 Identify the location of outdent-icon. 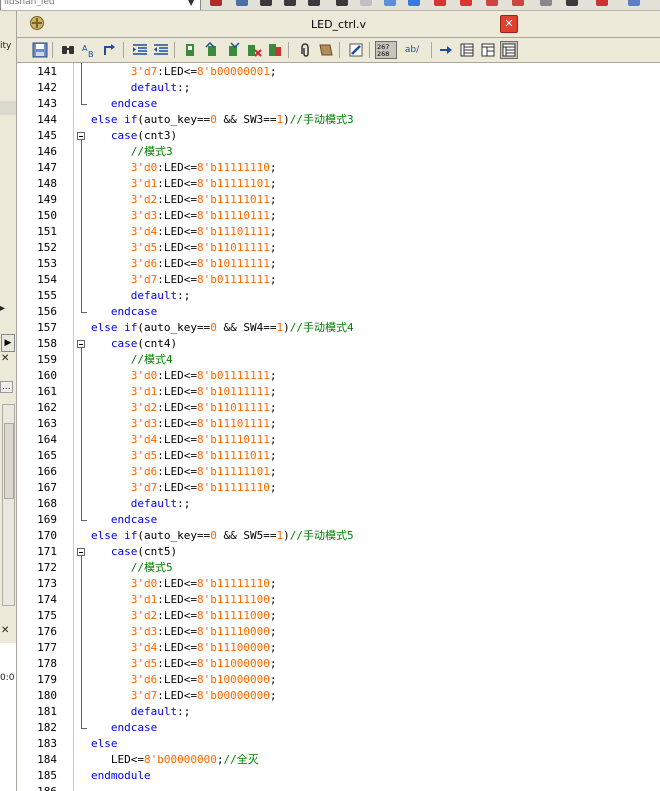
(161, 50).